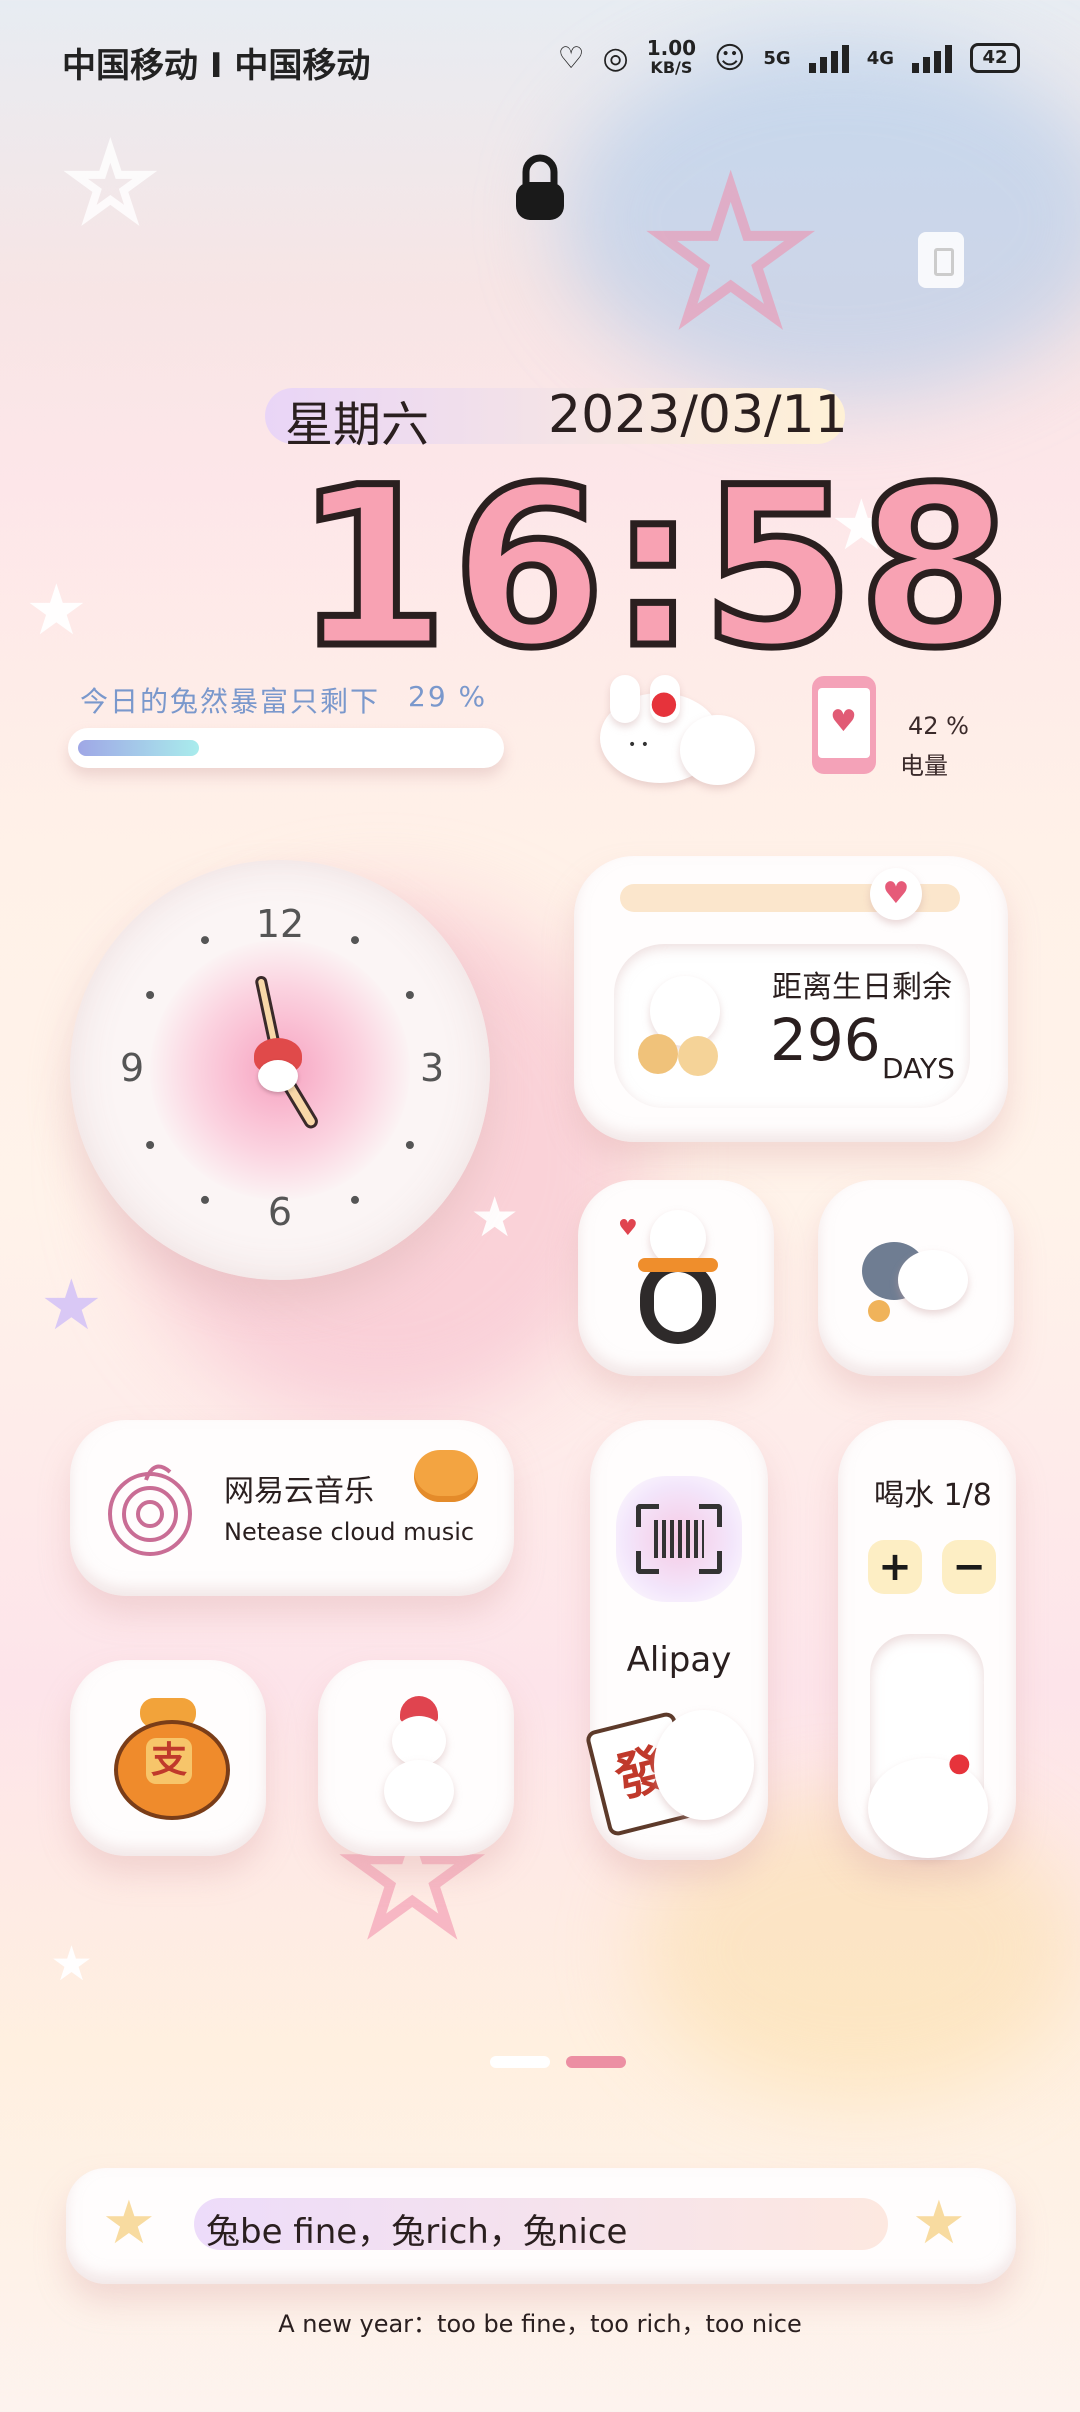 The height and width of the screenshot is (2412, 1080). What do you see at coordinates (448, 696) in the screenshot?
I see `wealth-percent: 29 %` at bounding box center [448, 696].